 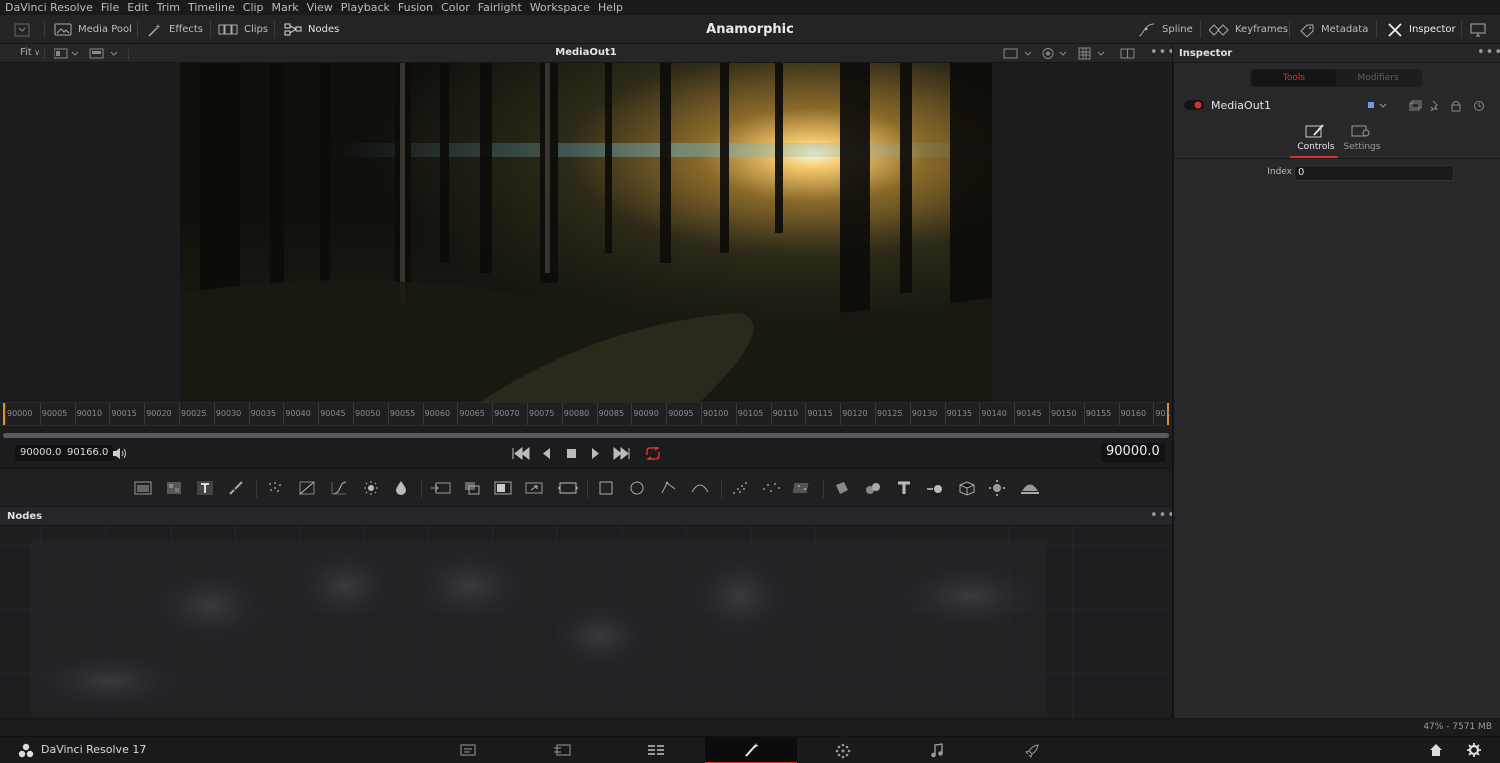 I want to click on node-enable-toggle-icon, so click(x=1194, y=105).